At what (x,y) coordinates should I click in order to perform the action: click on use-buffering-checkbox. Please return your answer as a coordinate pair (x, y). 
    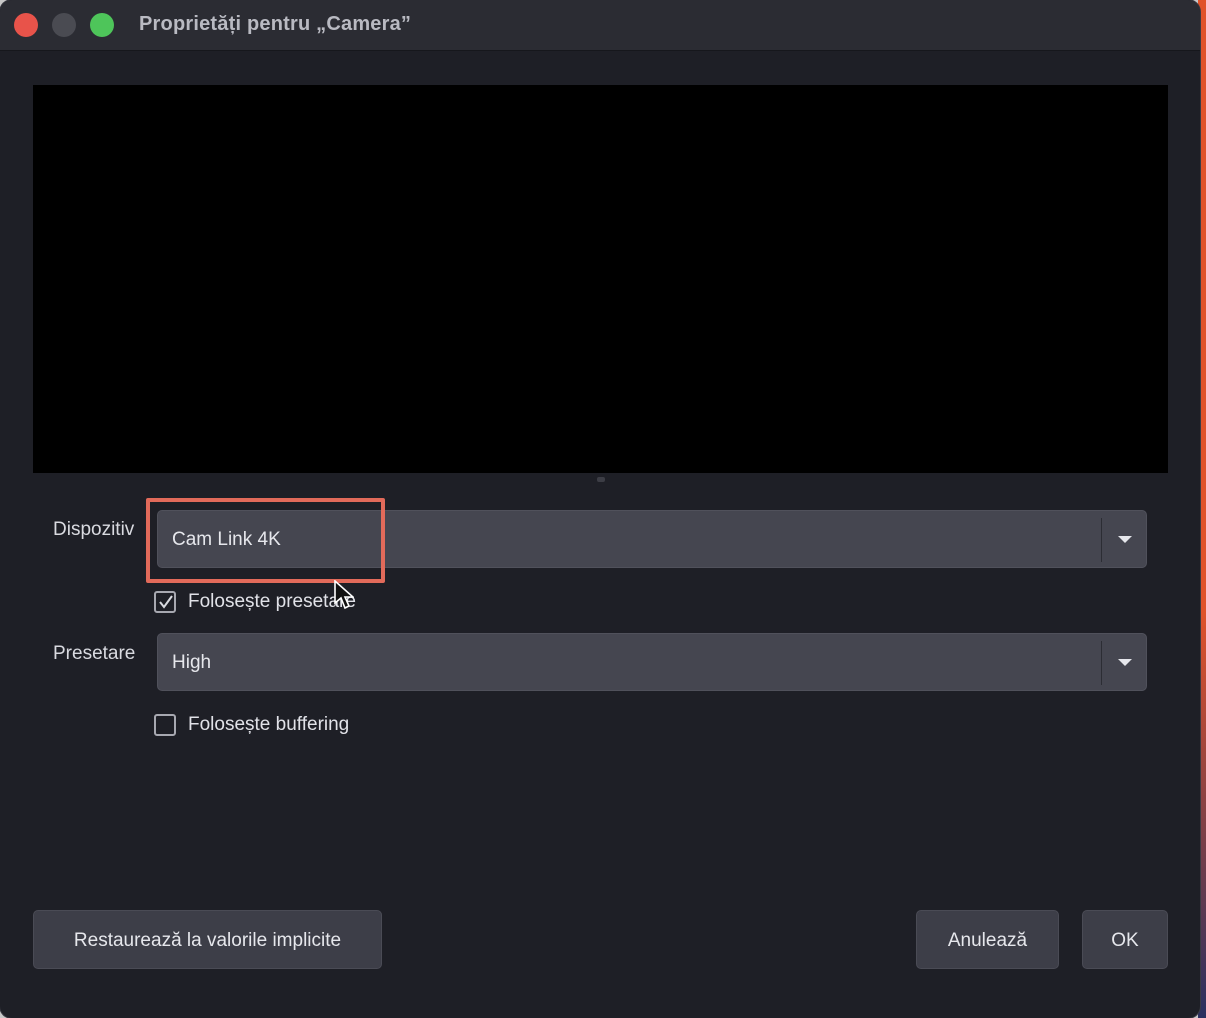
    Looking at the image, I should click on (165, 725).